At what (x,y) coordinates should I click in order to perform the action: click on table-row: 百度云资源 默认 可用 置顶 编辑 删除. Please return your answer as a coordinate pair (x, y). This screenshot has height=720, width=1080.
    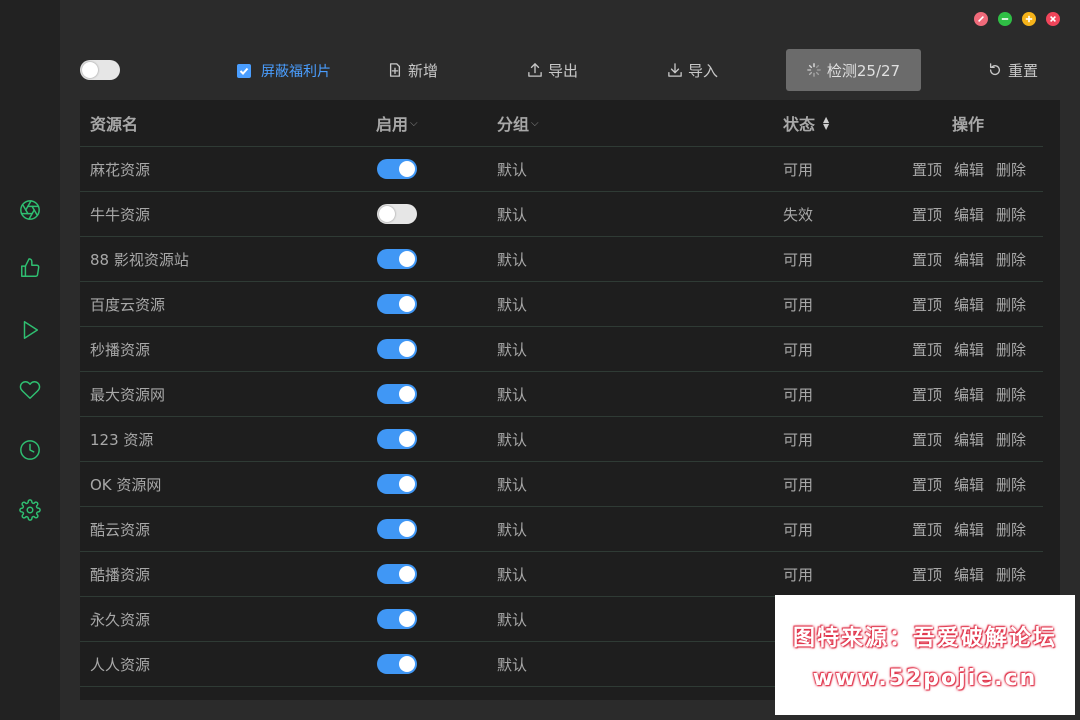
    Looking at the image, I should click on (561, 304).